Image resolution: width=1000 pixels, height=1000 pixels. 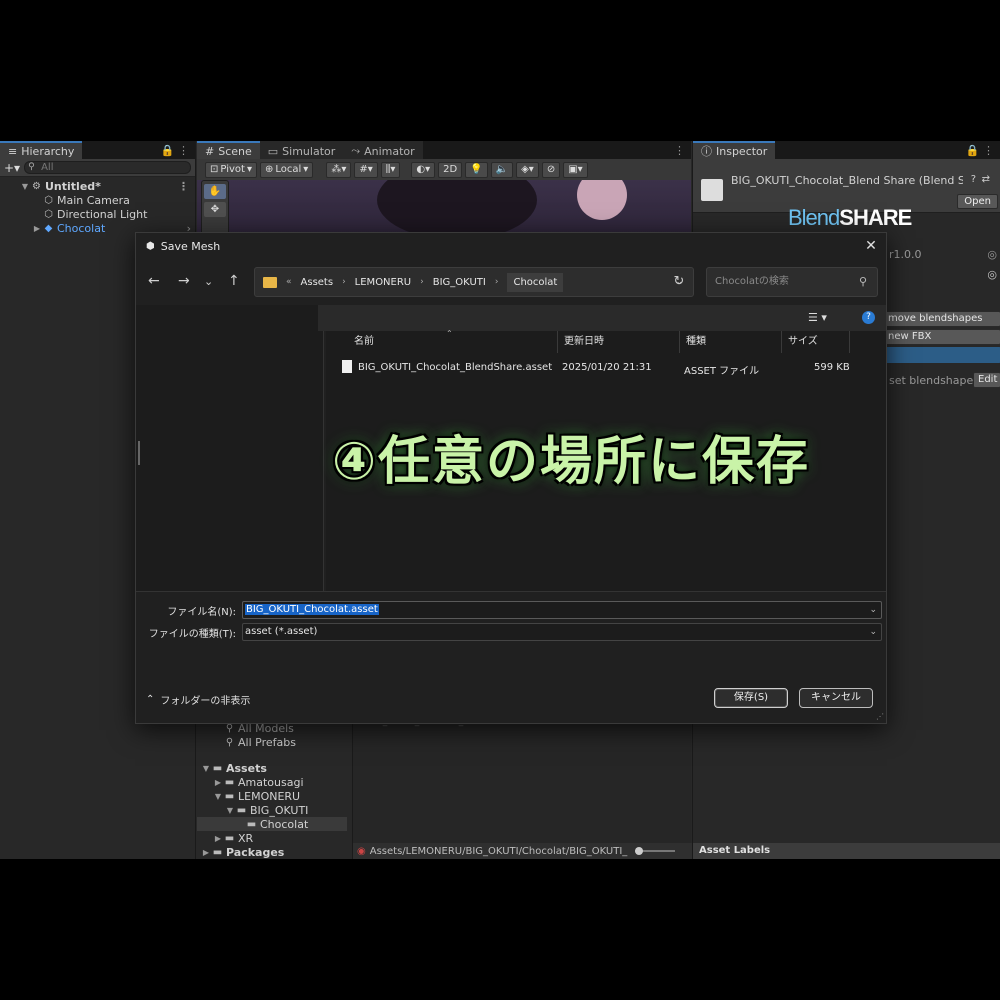 I want to click on column-header-type: 種類, so click(x=731, y=342).